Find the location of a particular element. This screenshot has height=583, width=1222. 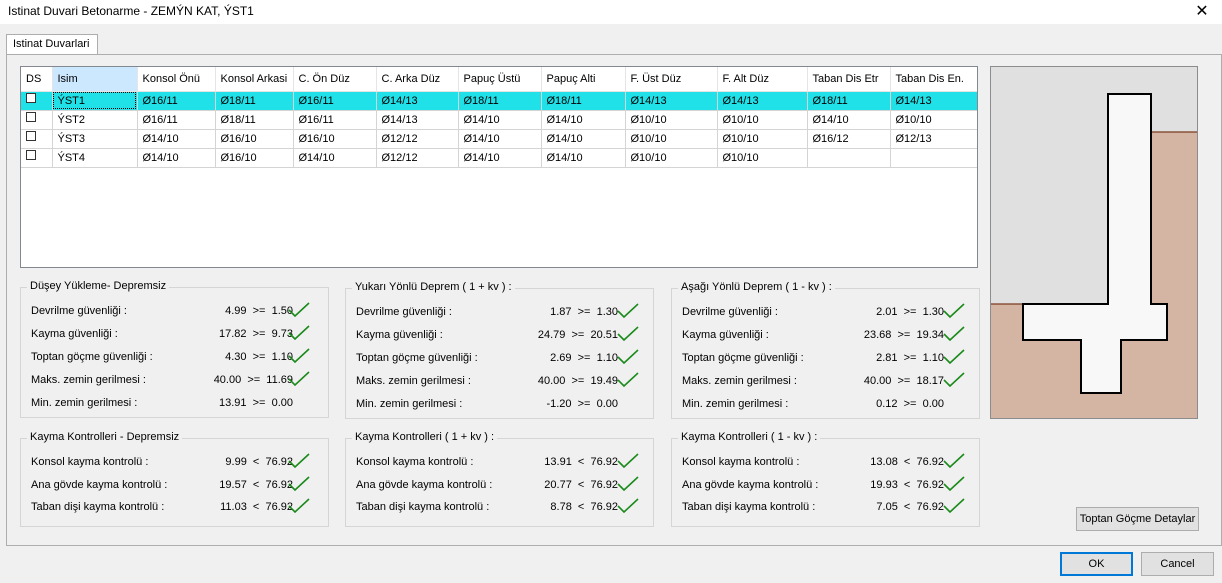

check-row: Maks. zemin gerilmesi : 40.00 >= 19.49 is located at coordinates (503, 381).